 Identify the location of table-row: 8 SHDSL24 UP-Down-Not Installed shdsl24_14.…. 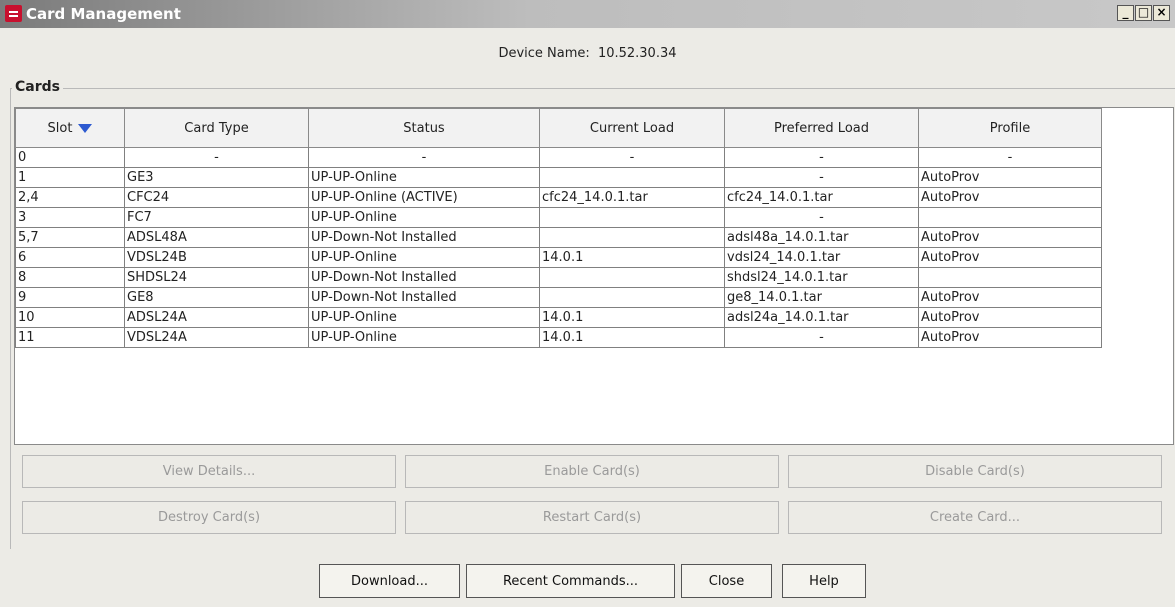
(558, 277).